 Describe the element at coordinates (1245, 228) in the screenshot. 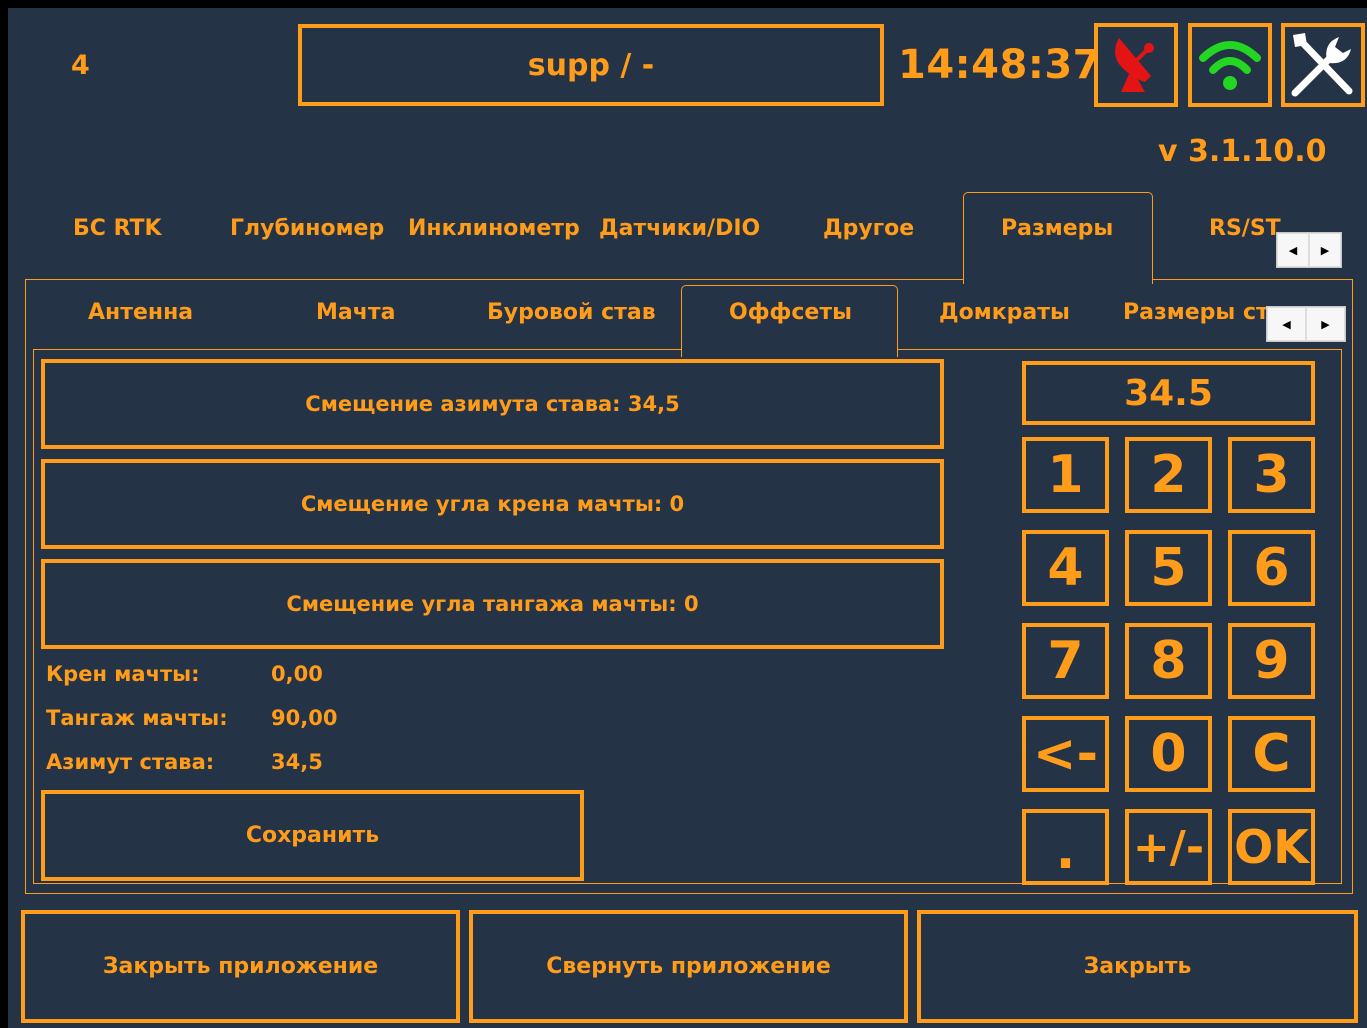

I see `tab-rs-st: RS/ST` at that location.